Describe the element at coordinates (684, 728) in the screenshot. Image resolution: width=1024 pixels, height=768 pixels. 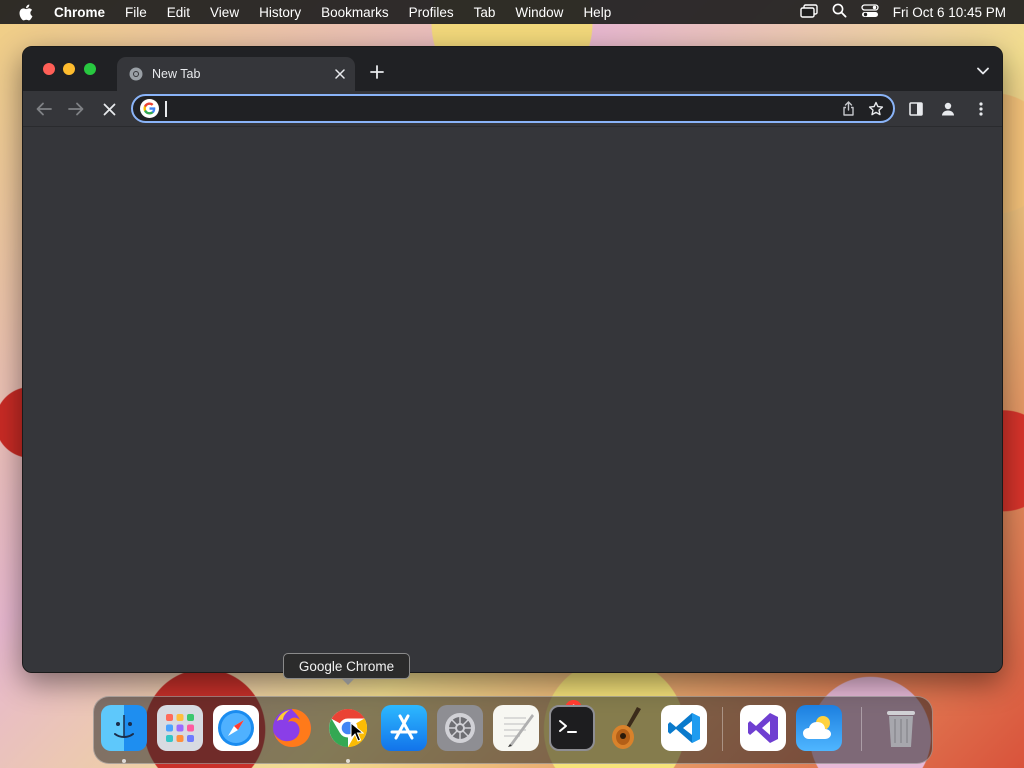
I see `vscode-icon` at that location.